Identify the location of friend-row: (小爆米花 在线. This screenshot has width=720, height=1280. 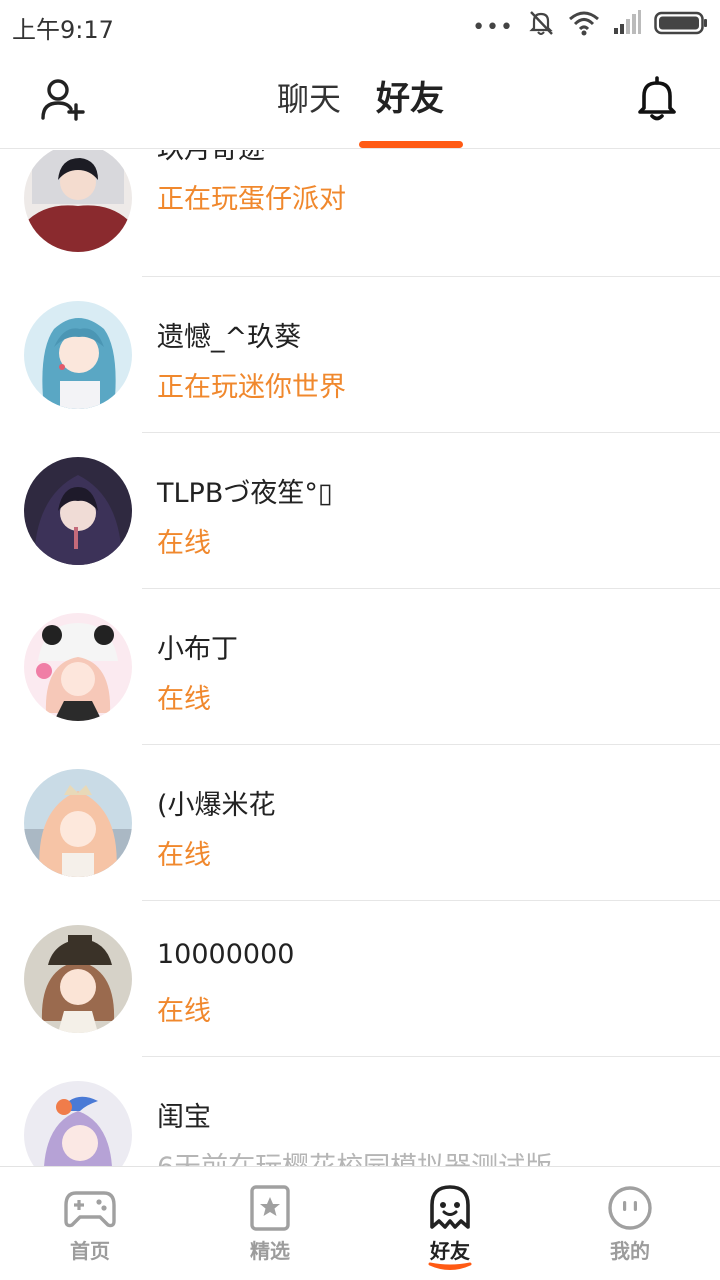
(360, 823).